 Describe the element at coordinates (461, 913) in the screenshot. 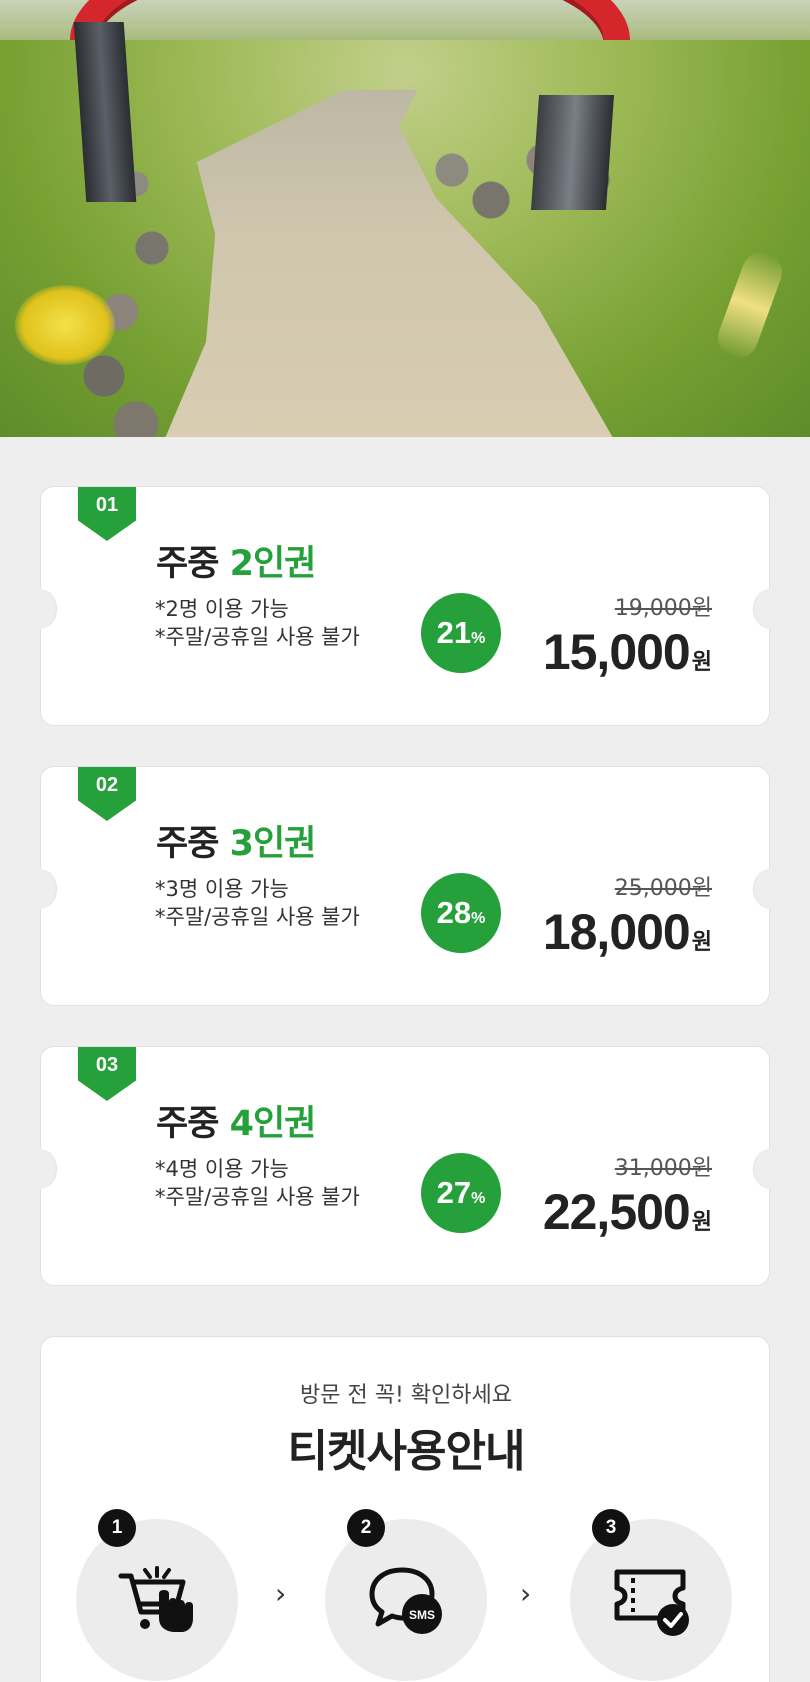

I see `discount-badge: 28%` at that location.